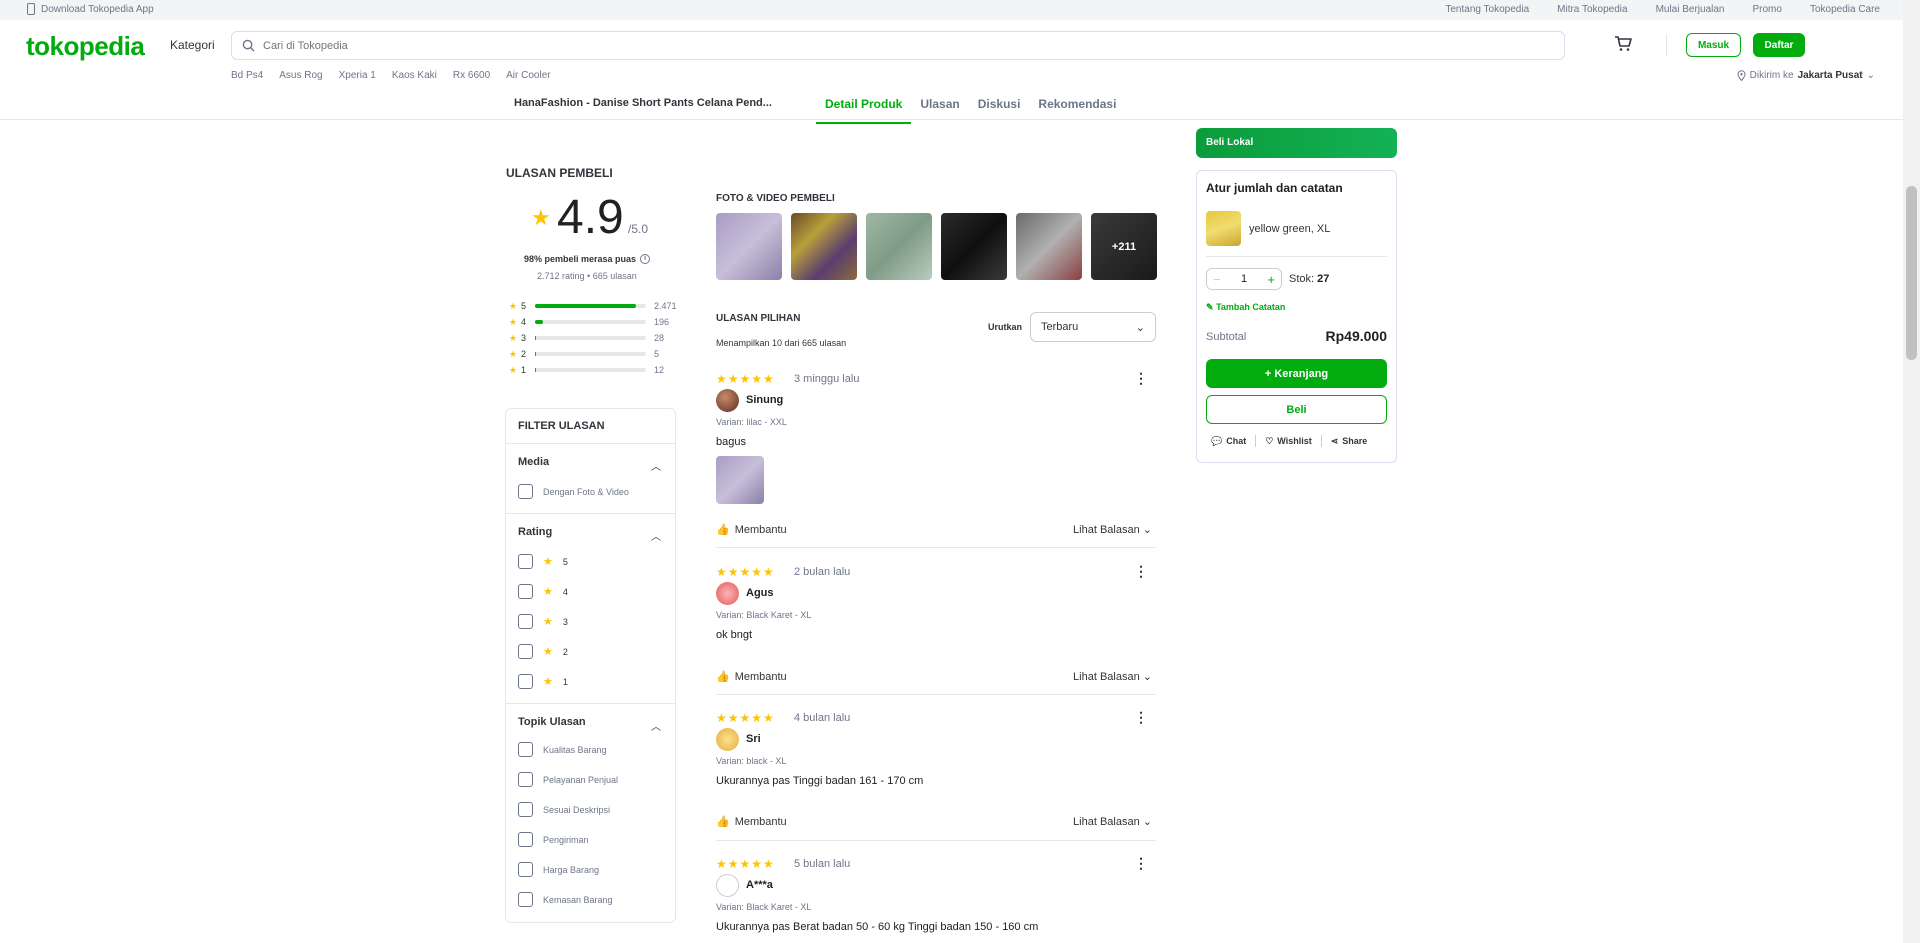 Image resolution: width=1920 pixels, height=943 pixels. What do you see at coordinates (528, 75) in the screenshot?
I see `keyword-link: Air Cooler` at bounding box center [528, 75].